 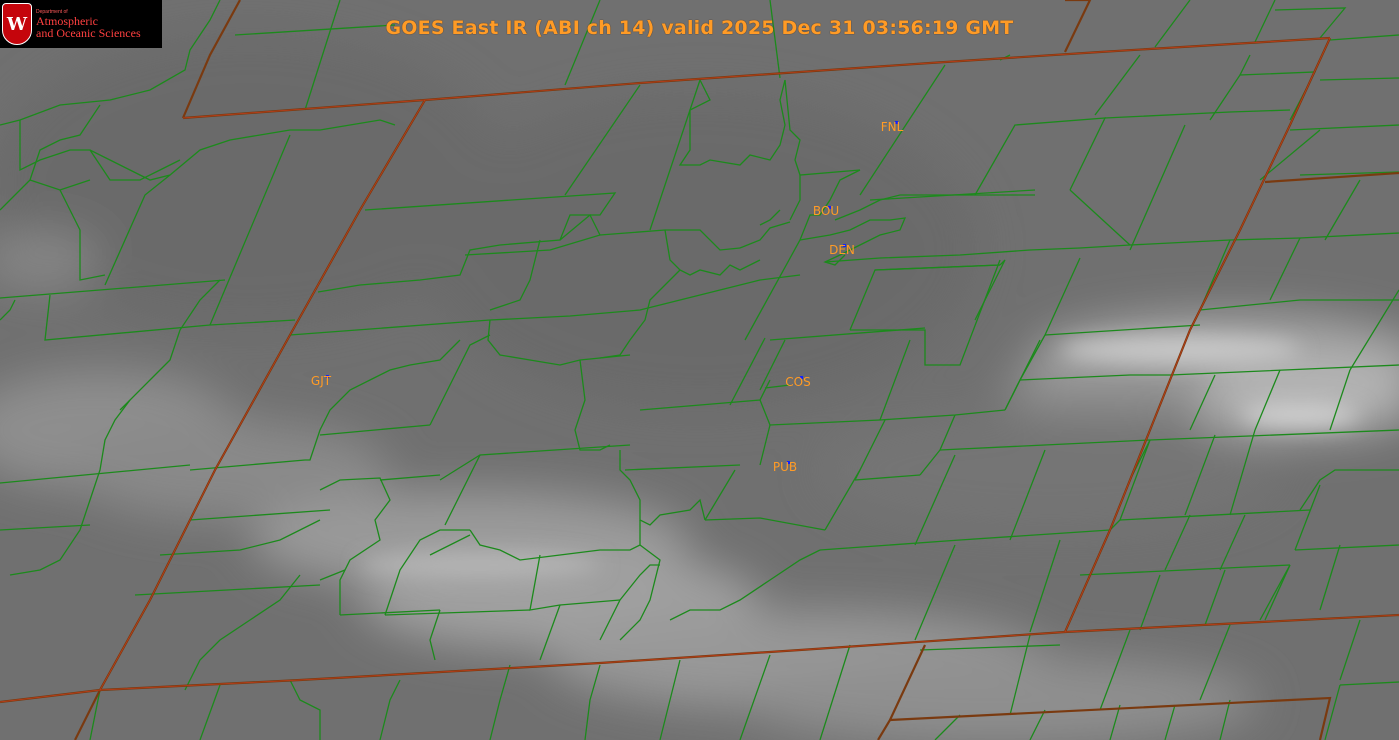 What do you see at coordinates (892, 127) in the screenshot?
I see `station-label-fnl: FNL` at bounding box center [892, 127].